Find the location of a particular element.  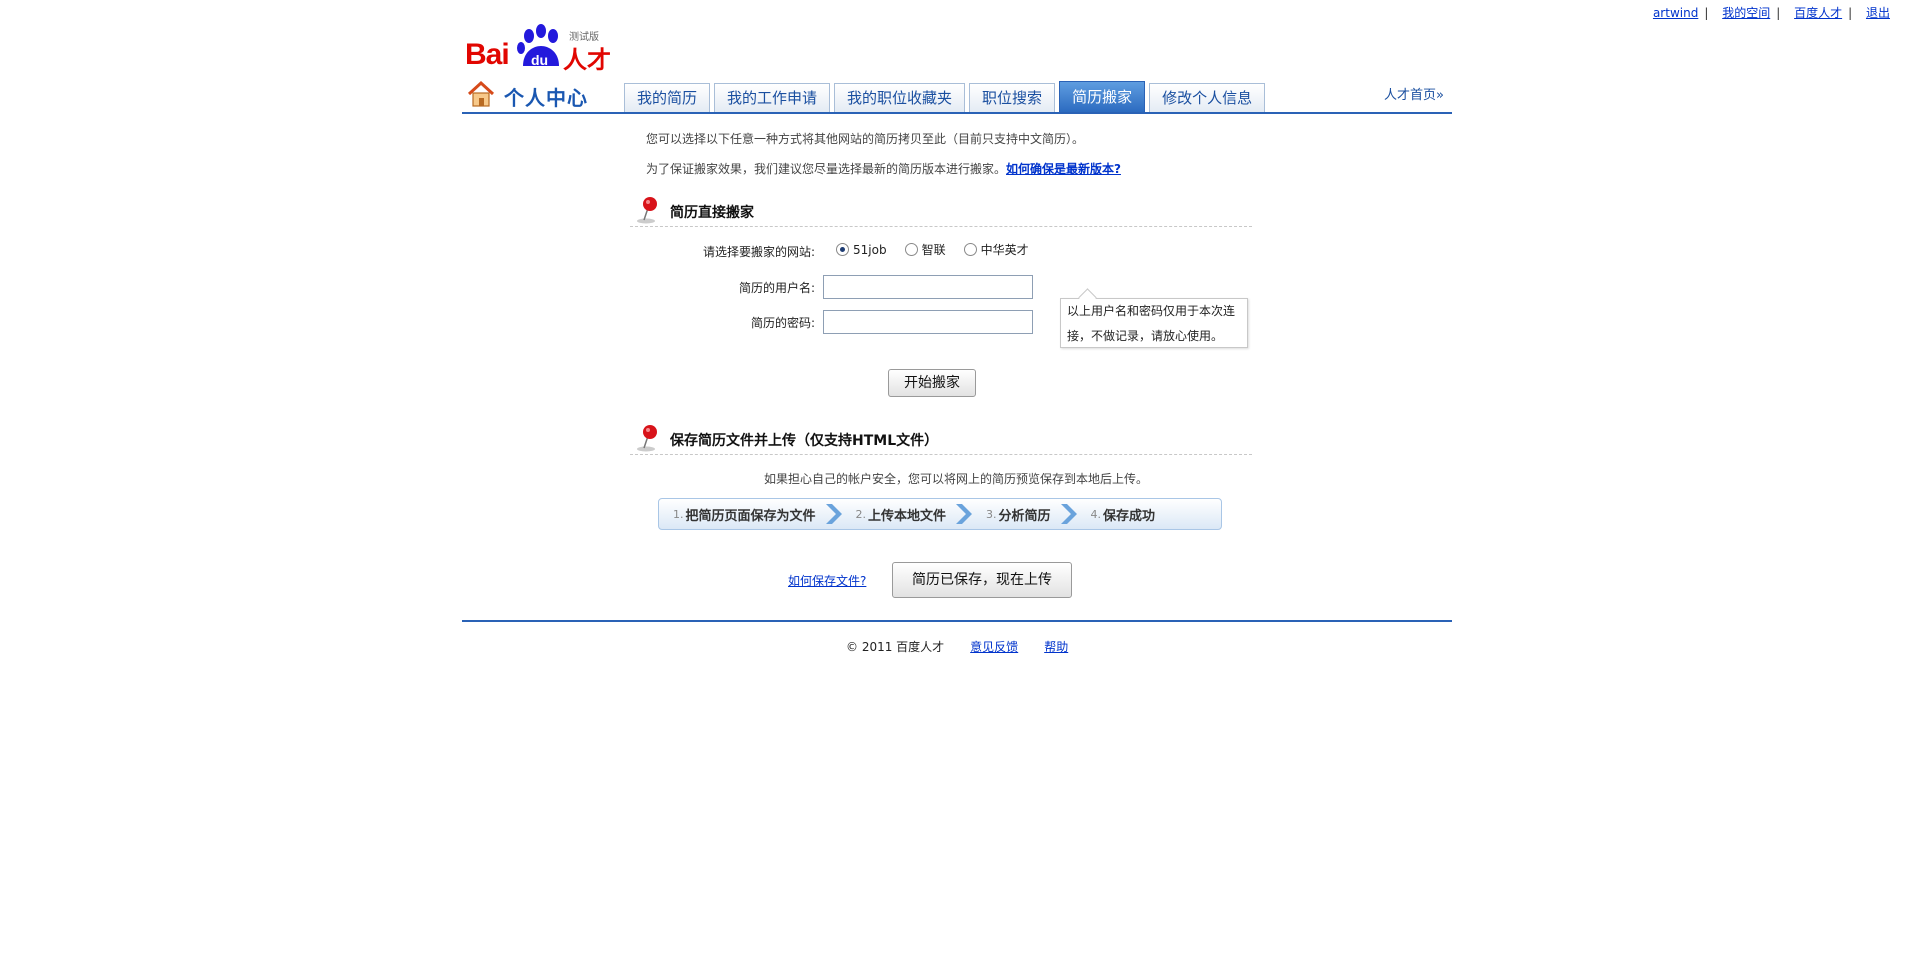

step-1: 1. 把简历页面保存为文件 is located at coordinates (744, 514).